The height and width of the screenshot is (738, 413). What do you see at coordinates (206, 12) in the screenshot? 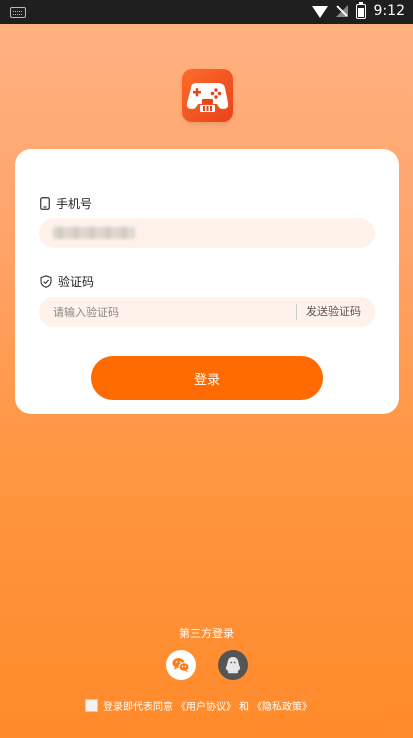
I see `status-bar: 9:12` at bounding box center [206, 12].